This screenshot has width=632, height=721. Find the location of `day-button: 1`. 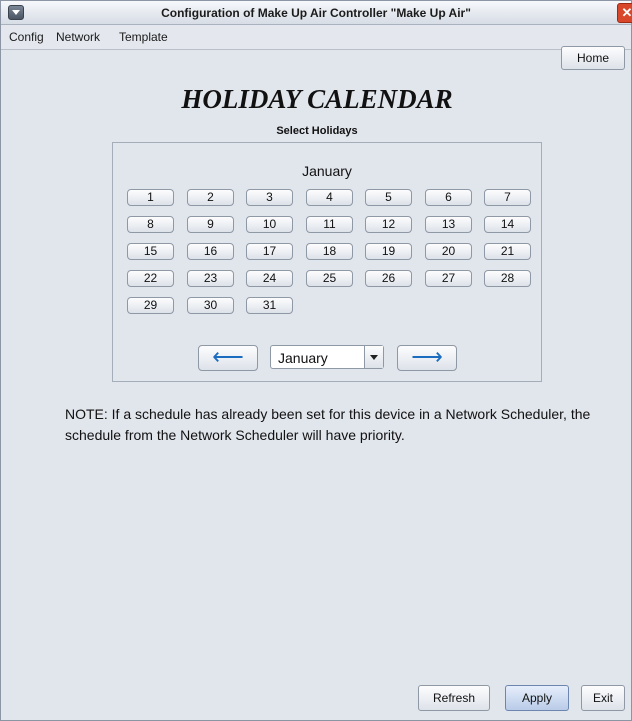

day-button: 1 is located at coordinates (150, 197).